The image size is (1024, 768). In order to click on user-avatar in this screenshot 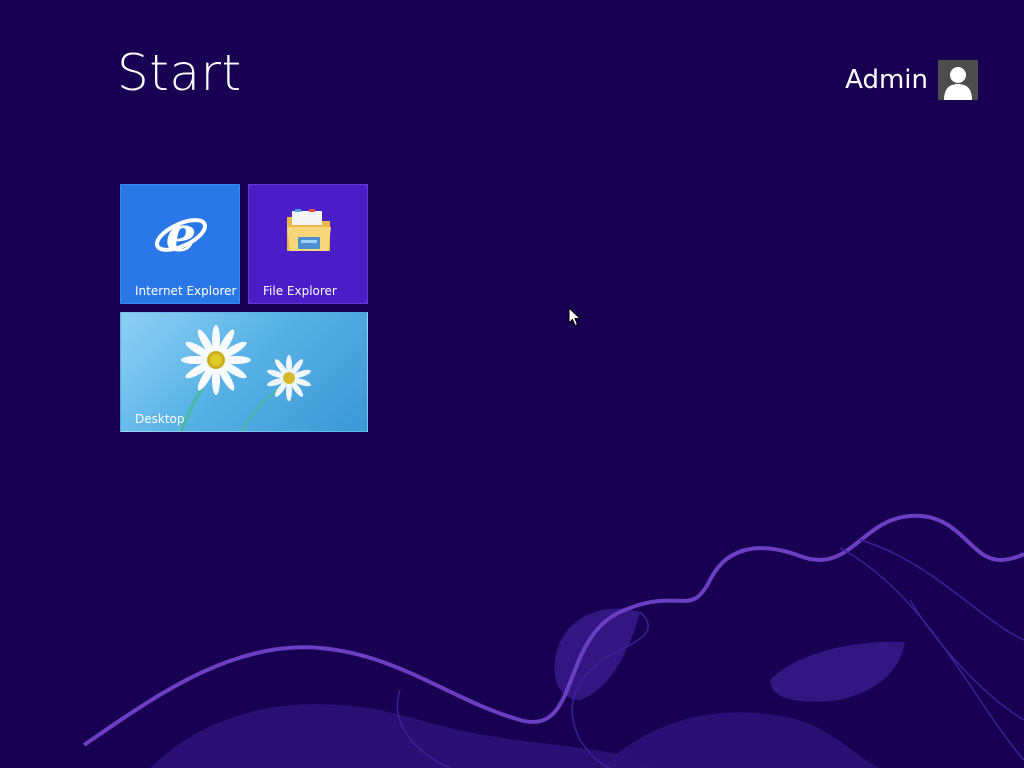, I will do `click(958, 80)`.